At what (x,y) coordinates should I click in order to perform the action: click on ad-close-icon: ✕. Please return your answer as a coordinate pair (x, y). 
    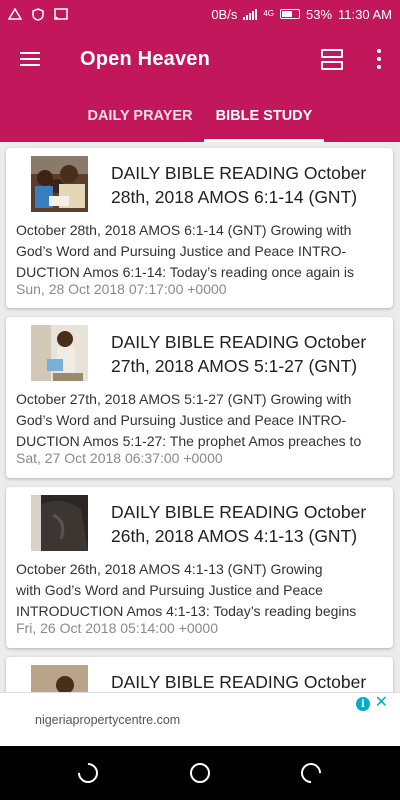
    Looking at the image, I should click on (381, 703).